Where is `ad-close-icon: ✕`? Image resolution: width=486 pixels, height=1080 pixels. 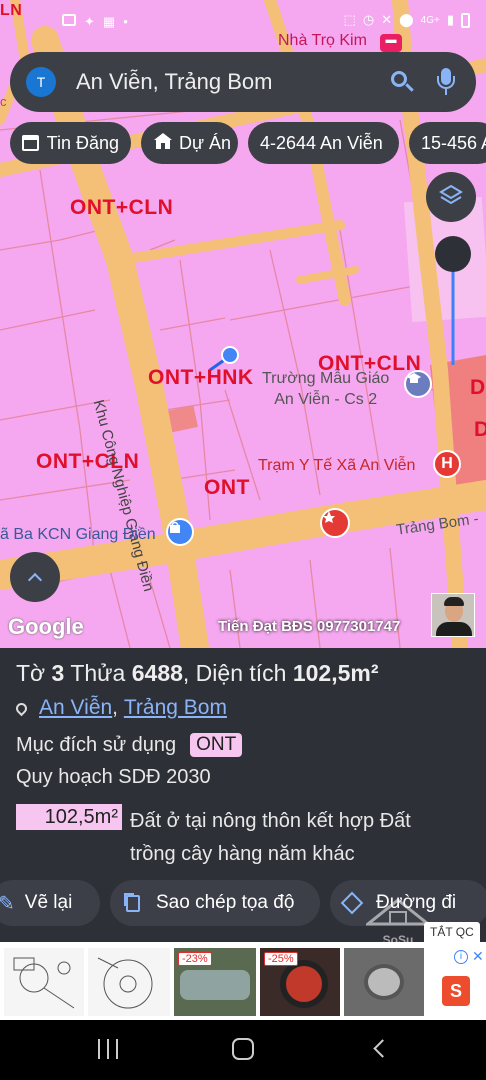
ad-close-icon: ✕ is located at coordinates (478, 956).